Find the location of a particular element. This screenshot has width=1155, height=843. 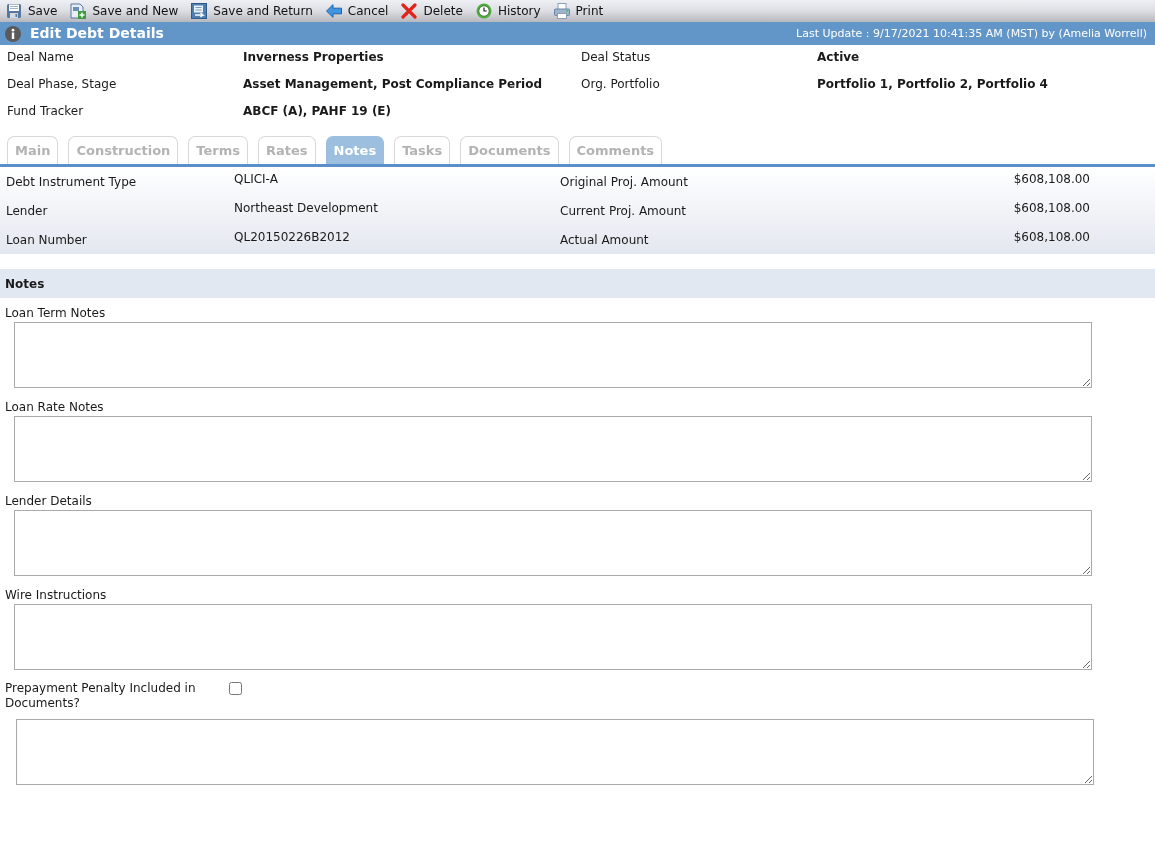

field-value: Active is located at coordinates (838, 57).